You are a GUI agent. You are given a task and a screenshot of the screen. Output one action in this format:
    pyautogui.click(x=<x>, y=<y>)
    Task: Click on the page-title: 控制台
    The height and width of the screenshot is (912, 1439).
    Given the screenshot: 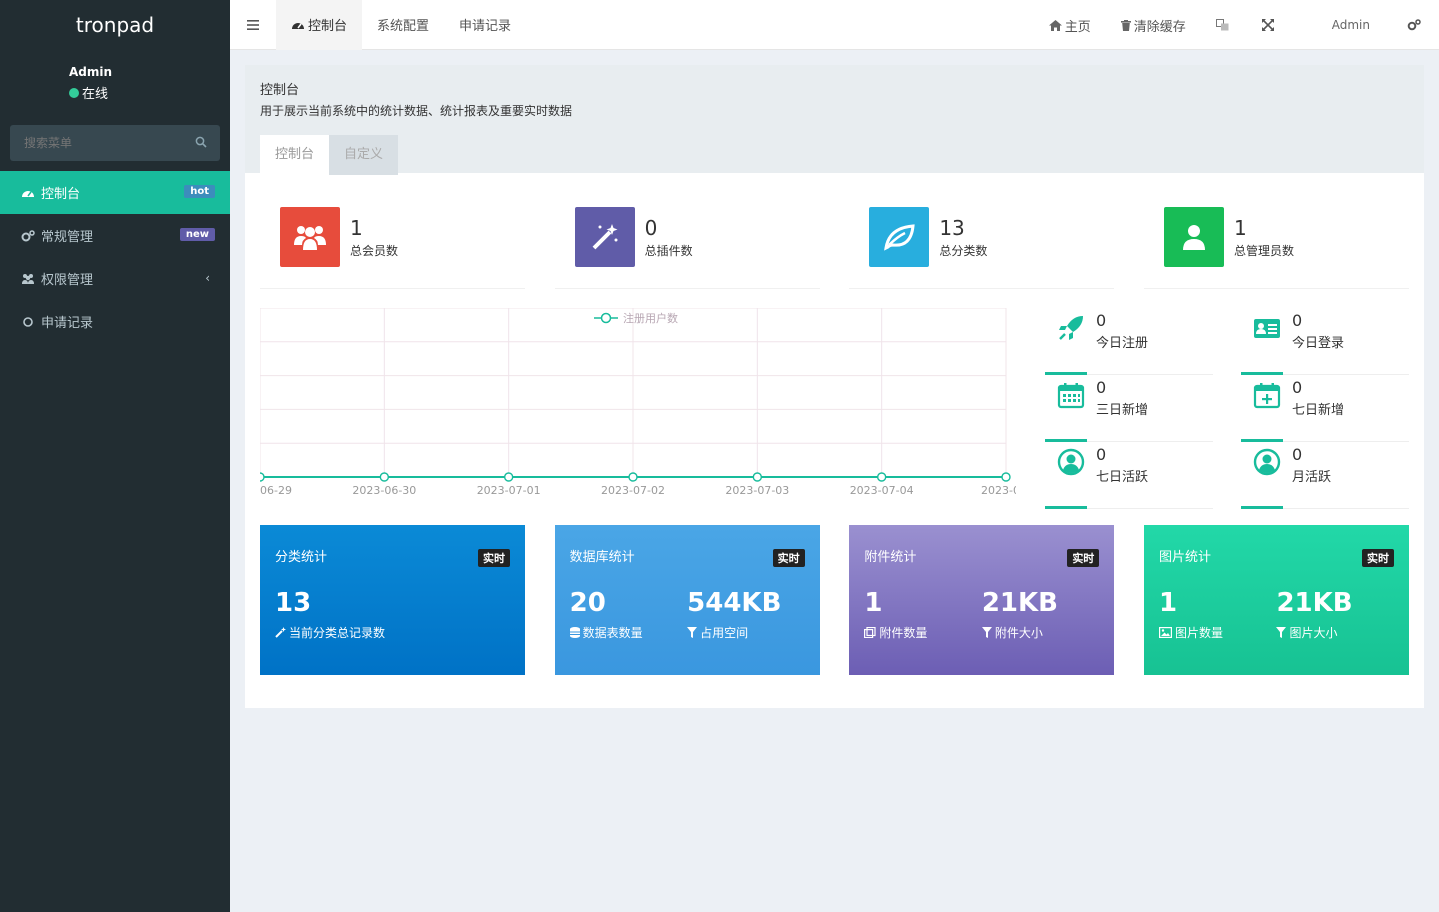 What is the action you would take?
    pyautogui.click(x=280, y=90)
    